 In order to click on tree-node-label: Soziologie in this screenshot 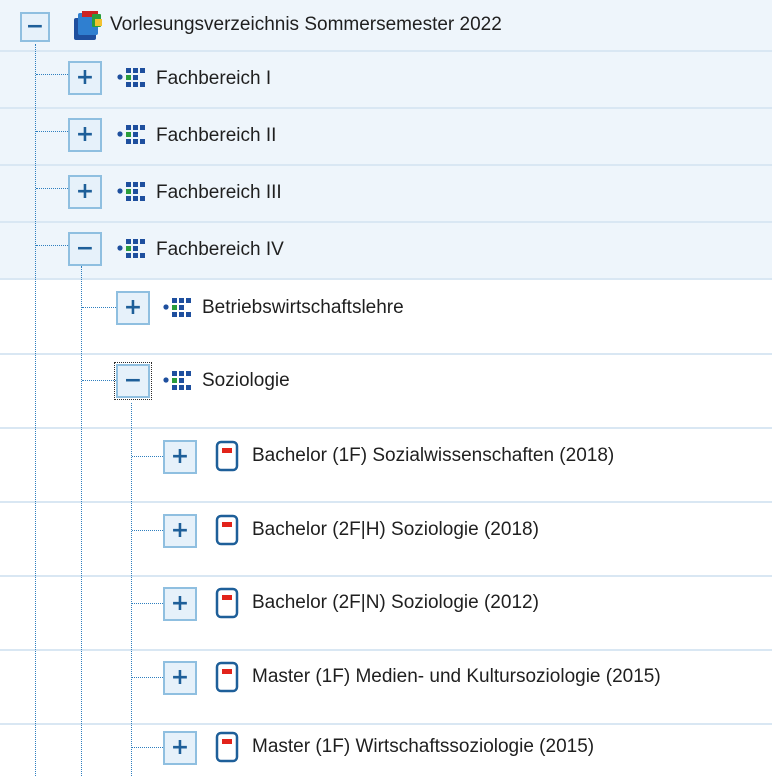, I will do `click(246, 381)`.